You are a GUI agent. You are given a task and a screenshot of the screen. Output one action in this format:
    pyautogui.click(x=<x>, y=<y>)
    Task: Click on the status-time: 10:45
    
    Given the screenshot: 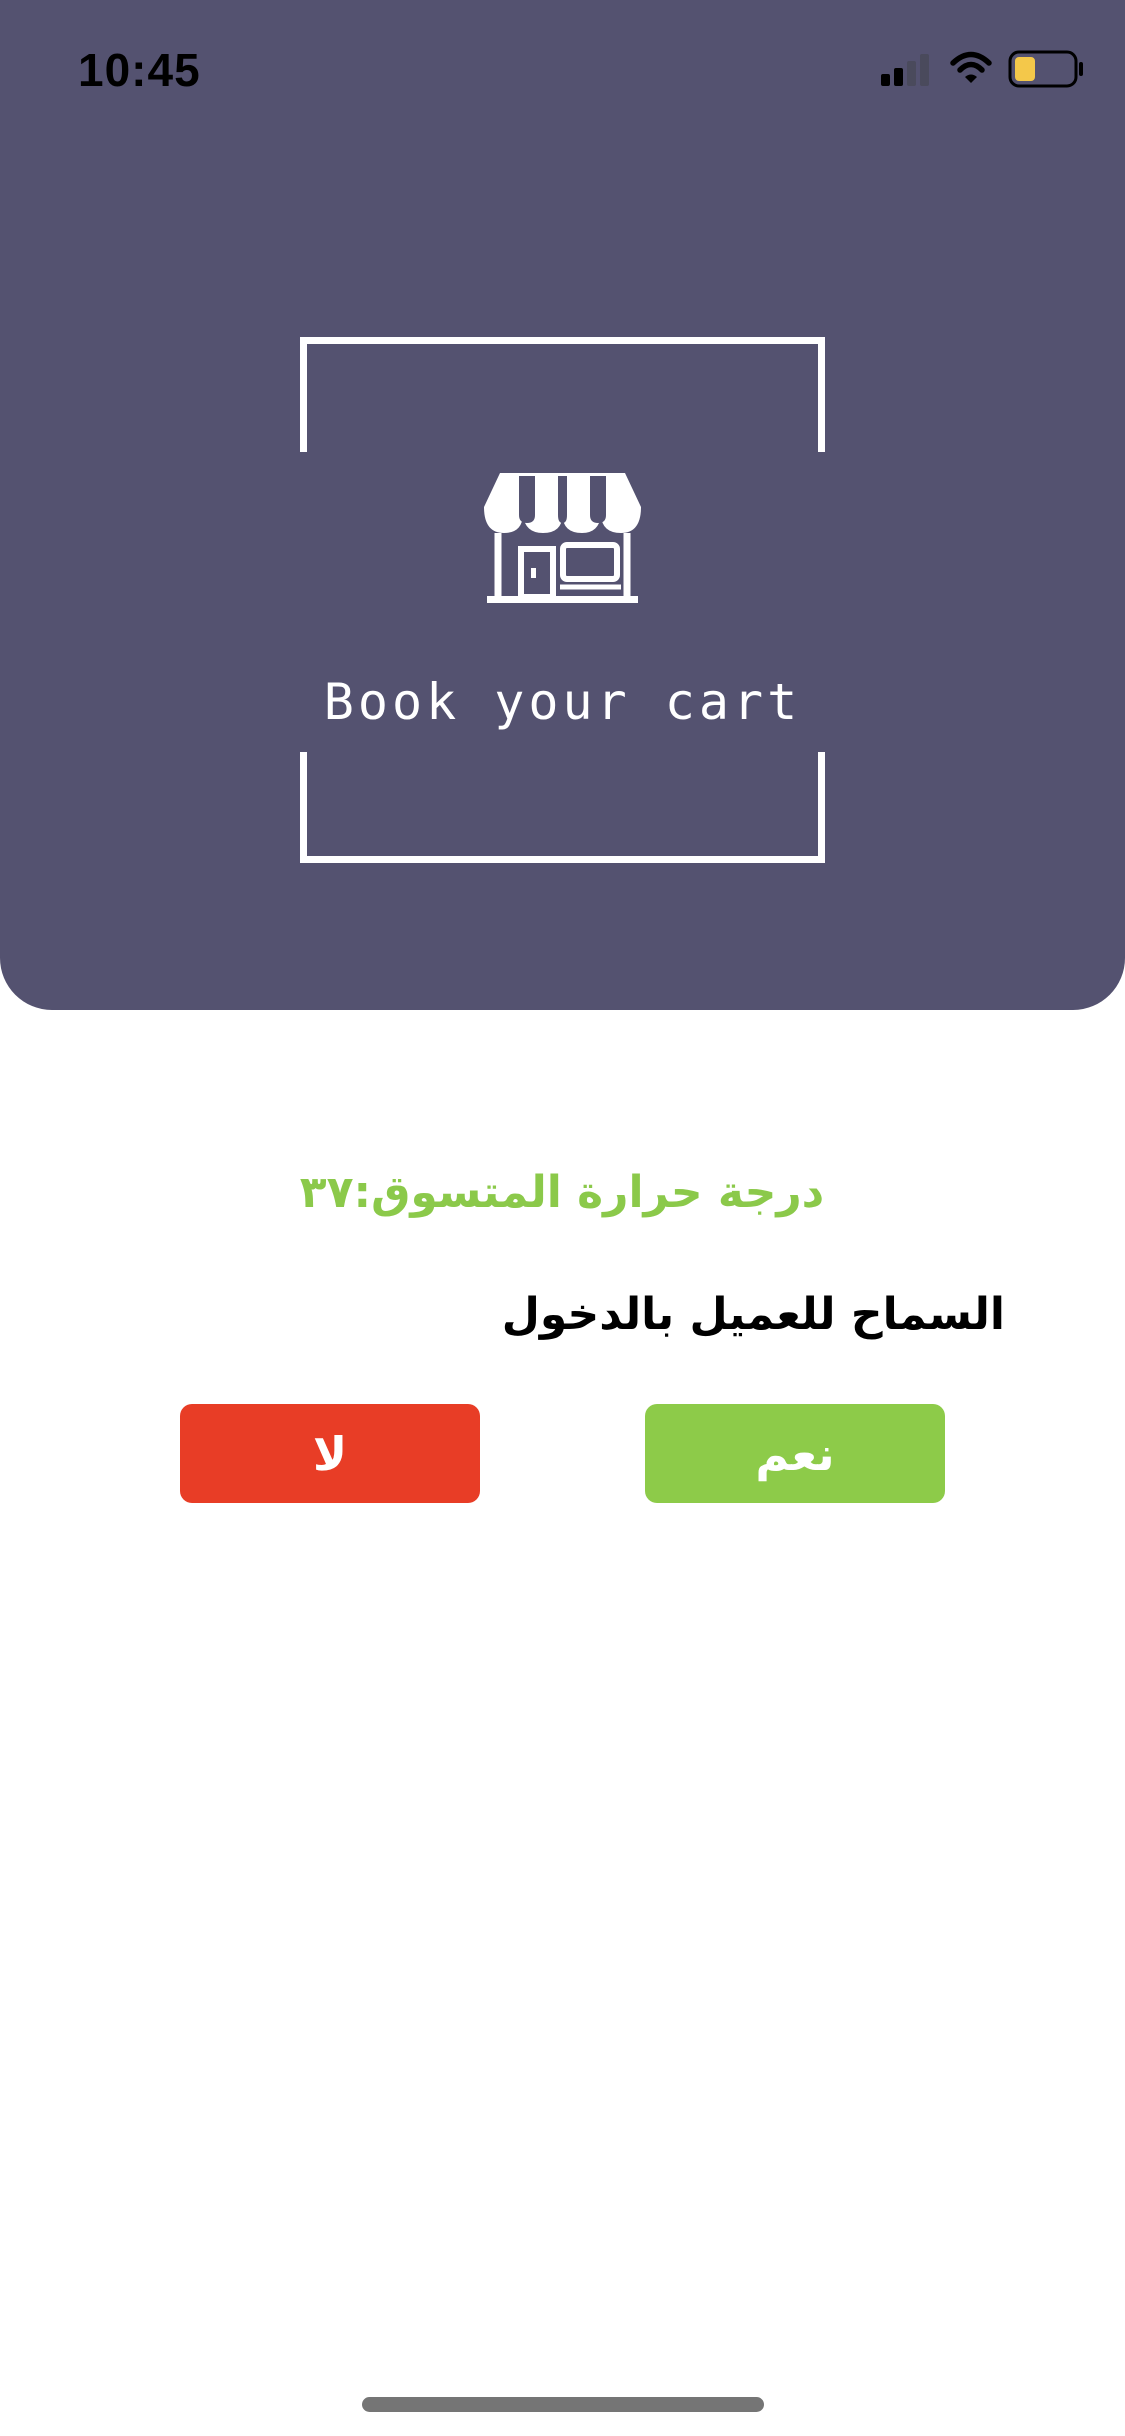 What is the action you would take?
    pyautogui.click(x=139, y=70)
    